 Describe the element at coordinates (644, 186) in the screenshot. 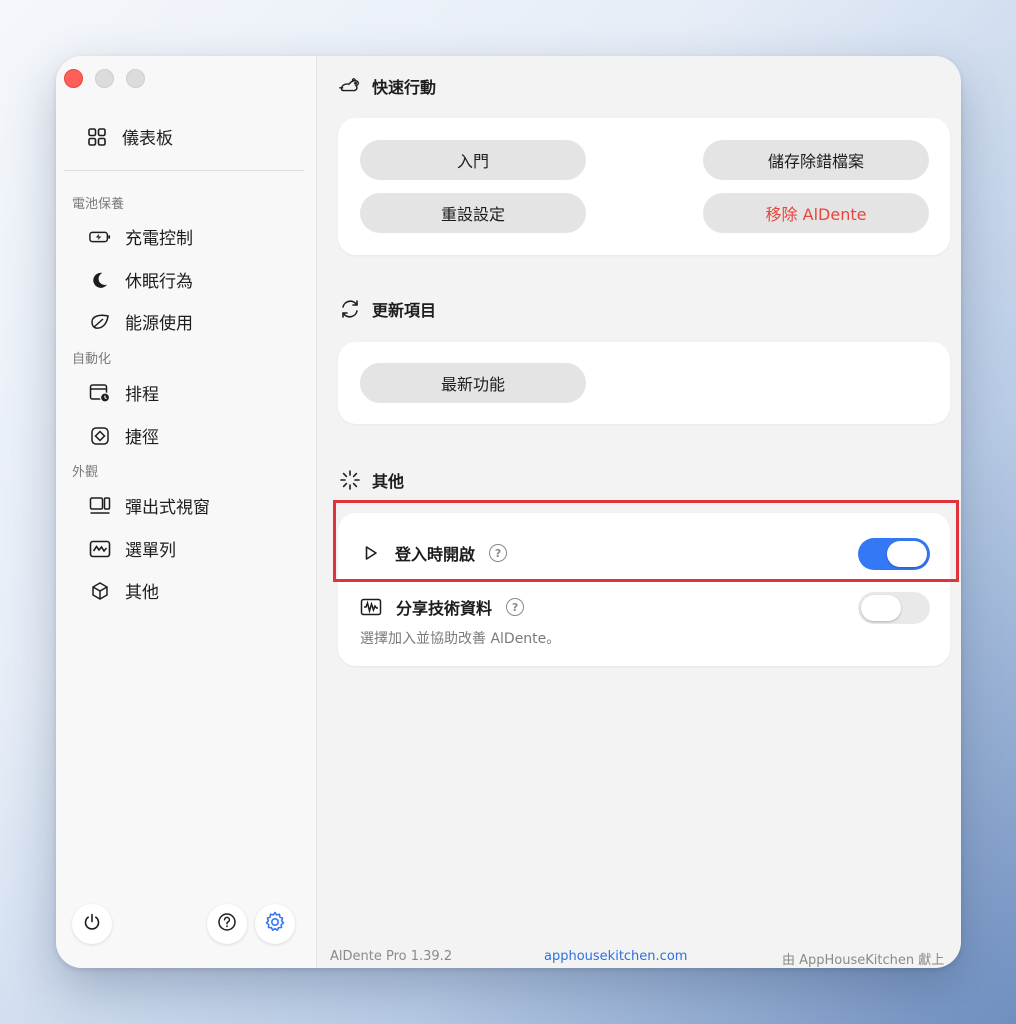

I see `quick-actions-card: 入門 儲存除錯檔案 重設設定 移除 AlDente` at that location.